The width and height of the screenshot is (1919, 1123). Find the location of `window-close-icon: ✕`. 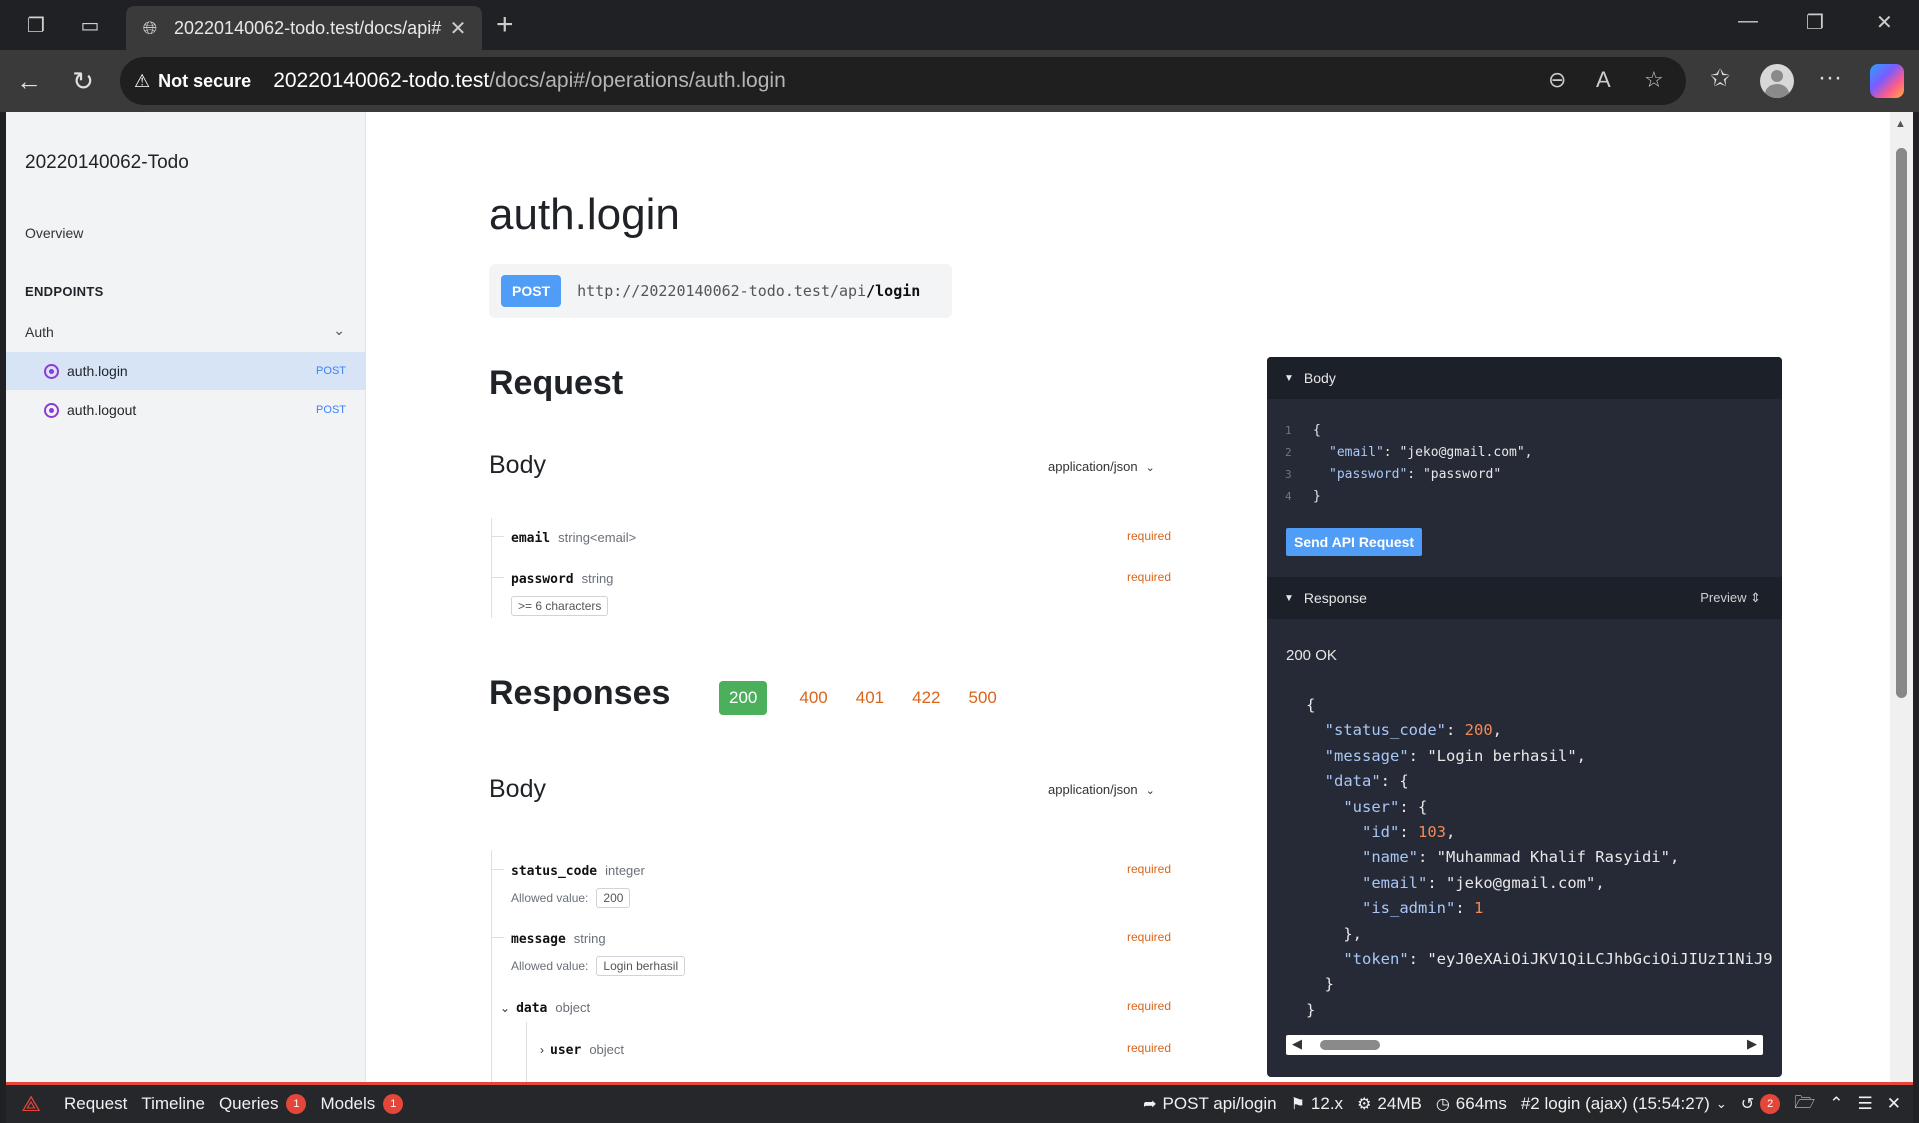

window-close-icon: ✕ is located at coordinates (1884, 22).